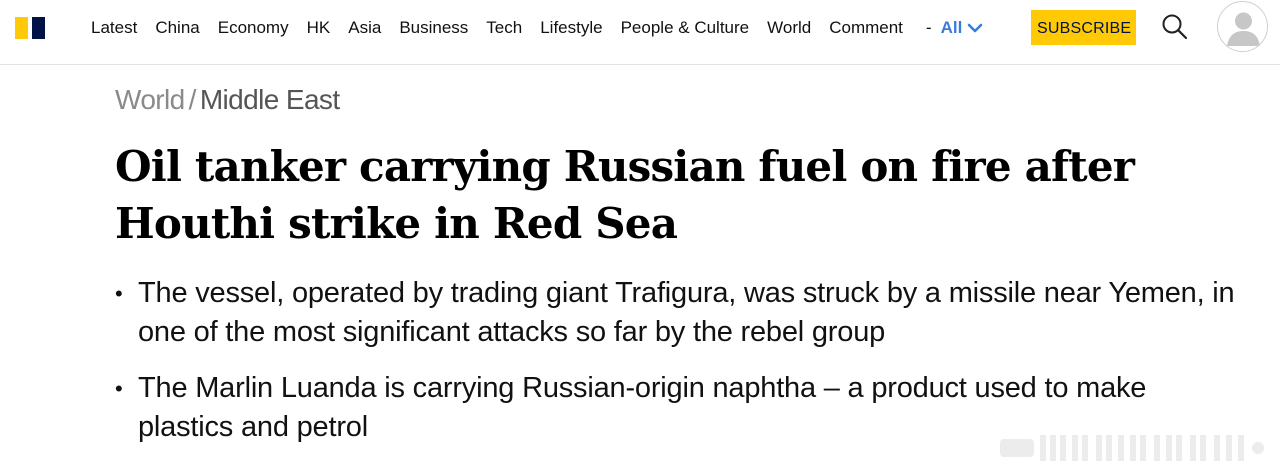 Image resolution: width=1280 pixels, height=469 pixels. I want to click on breadcrumb: World / Middle East, so click(227, 100).